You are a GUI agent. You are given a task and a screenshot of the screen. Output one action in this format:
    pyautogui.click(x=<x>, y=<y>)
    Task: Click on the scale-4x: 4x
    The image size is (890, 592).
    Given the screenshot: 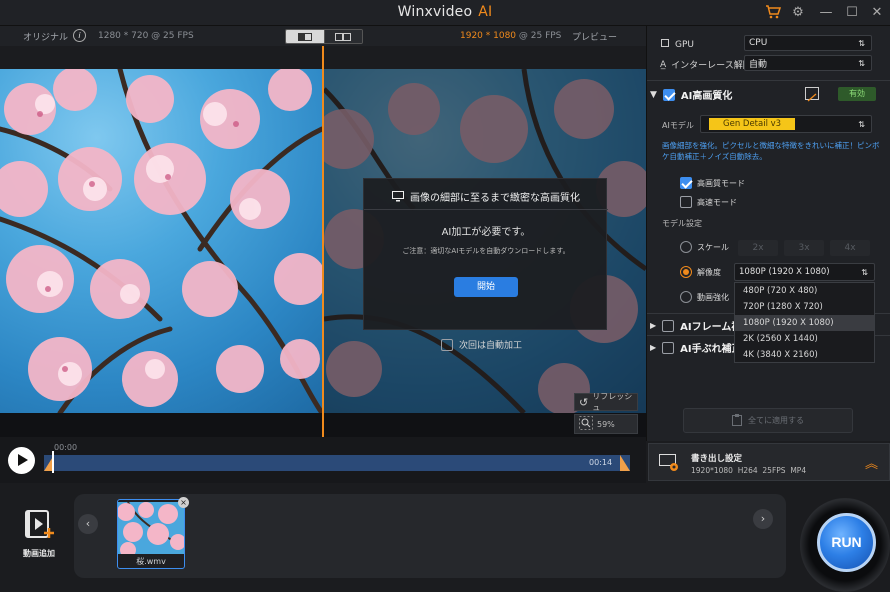 What is the action you would take?
    pyautogui.click(x=850, y=248)
    